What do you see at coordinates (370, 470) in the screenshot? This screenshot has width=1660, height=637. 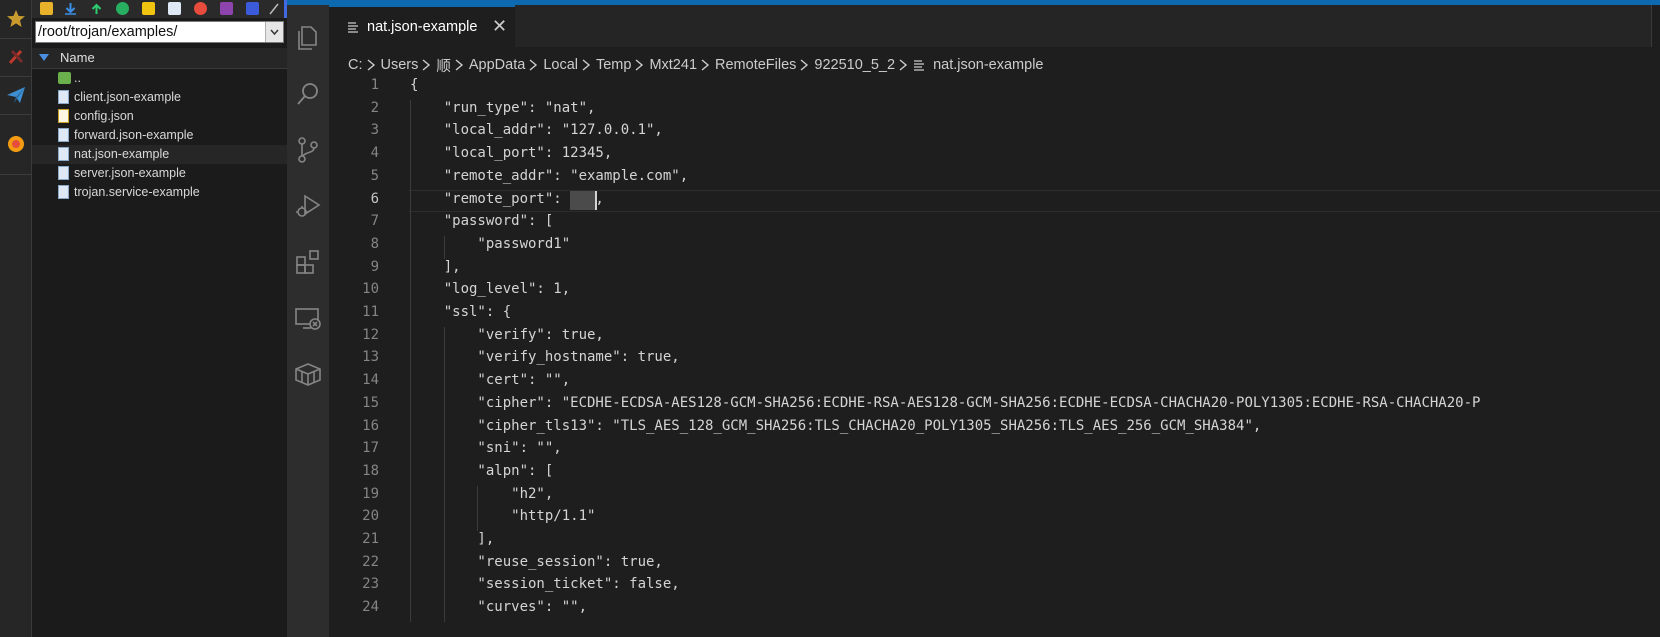 I see `line-number: 18` at bounding box center [370, 470].